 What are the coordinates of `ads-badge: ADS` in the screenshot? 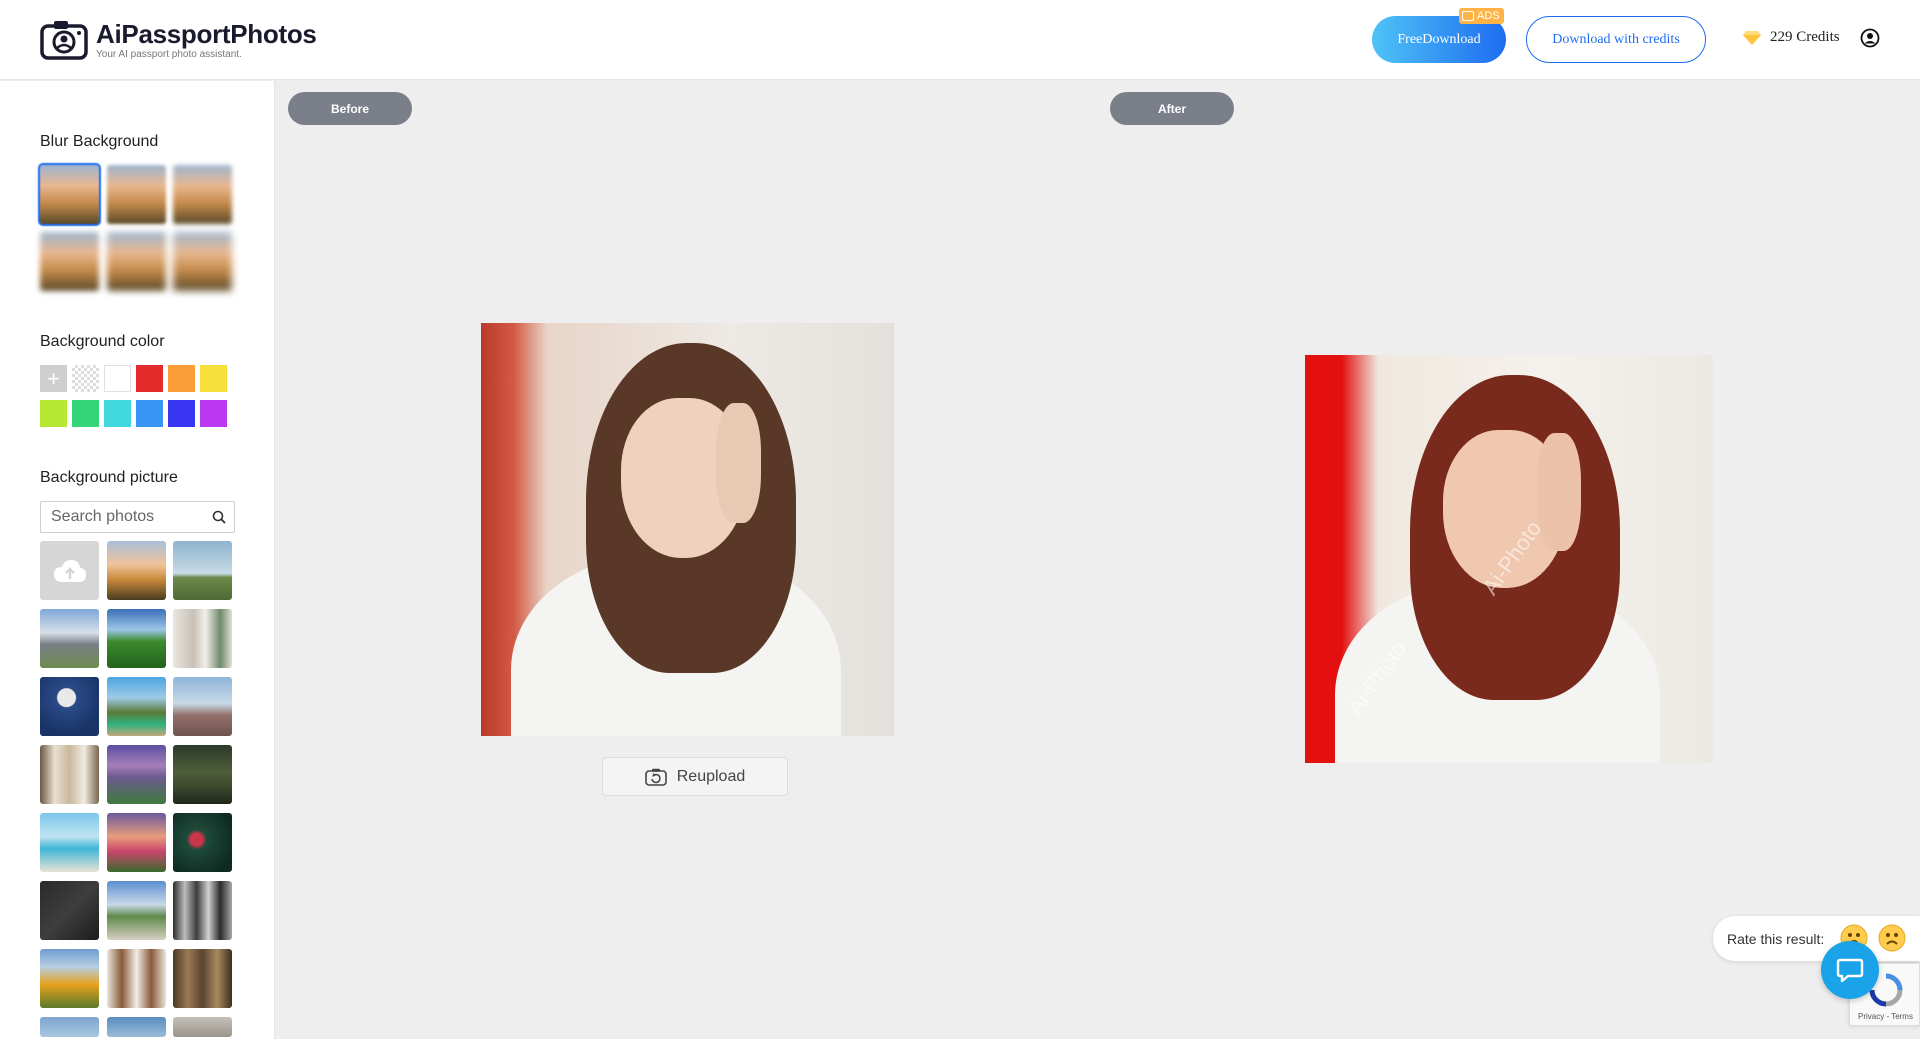 It's located at (1481, 16).